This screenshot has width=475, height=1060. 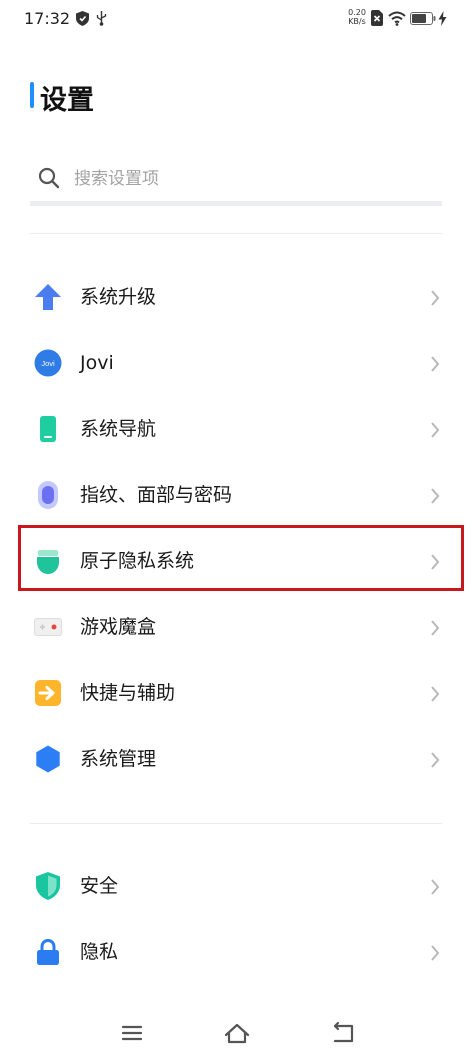 I want to click on highlight-box, so click(x=241, y=558).